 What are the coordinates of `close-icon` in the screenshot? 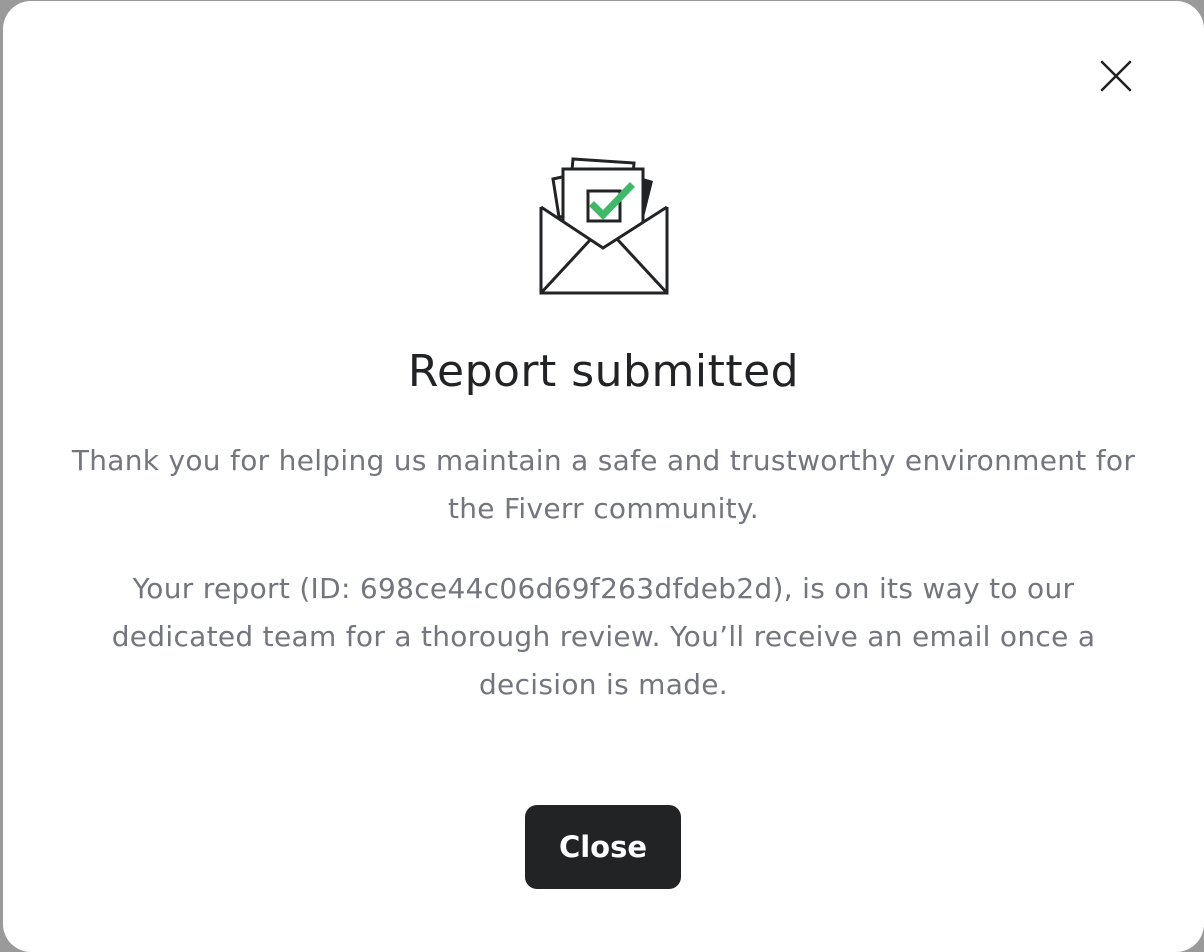 It's located at (1116, 76).